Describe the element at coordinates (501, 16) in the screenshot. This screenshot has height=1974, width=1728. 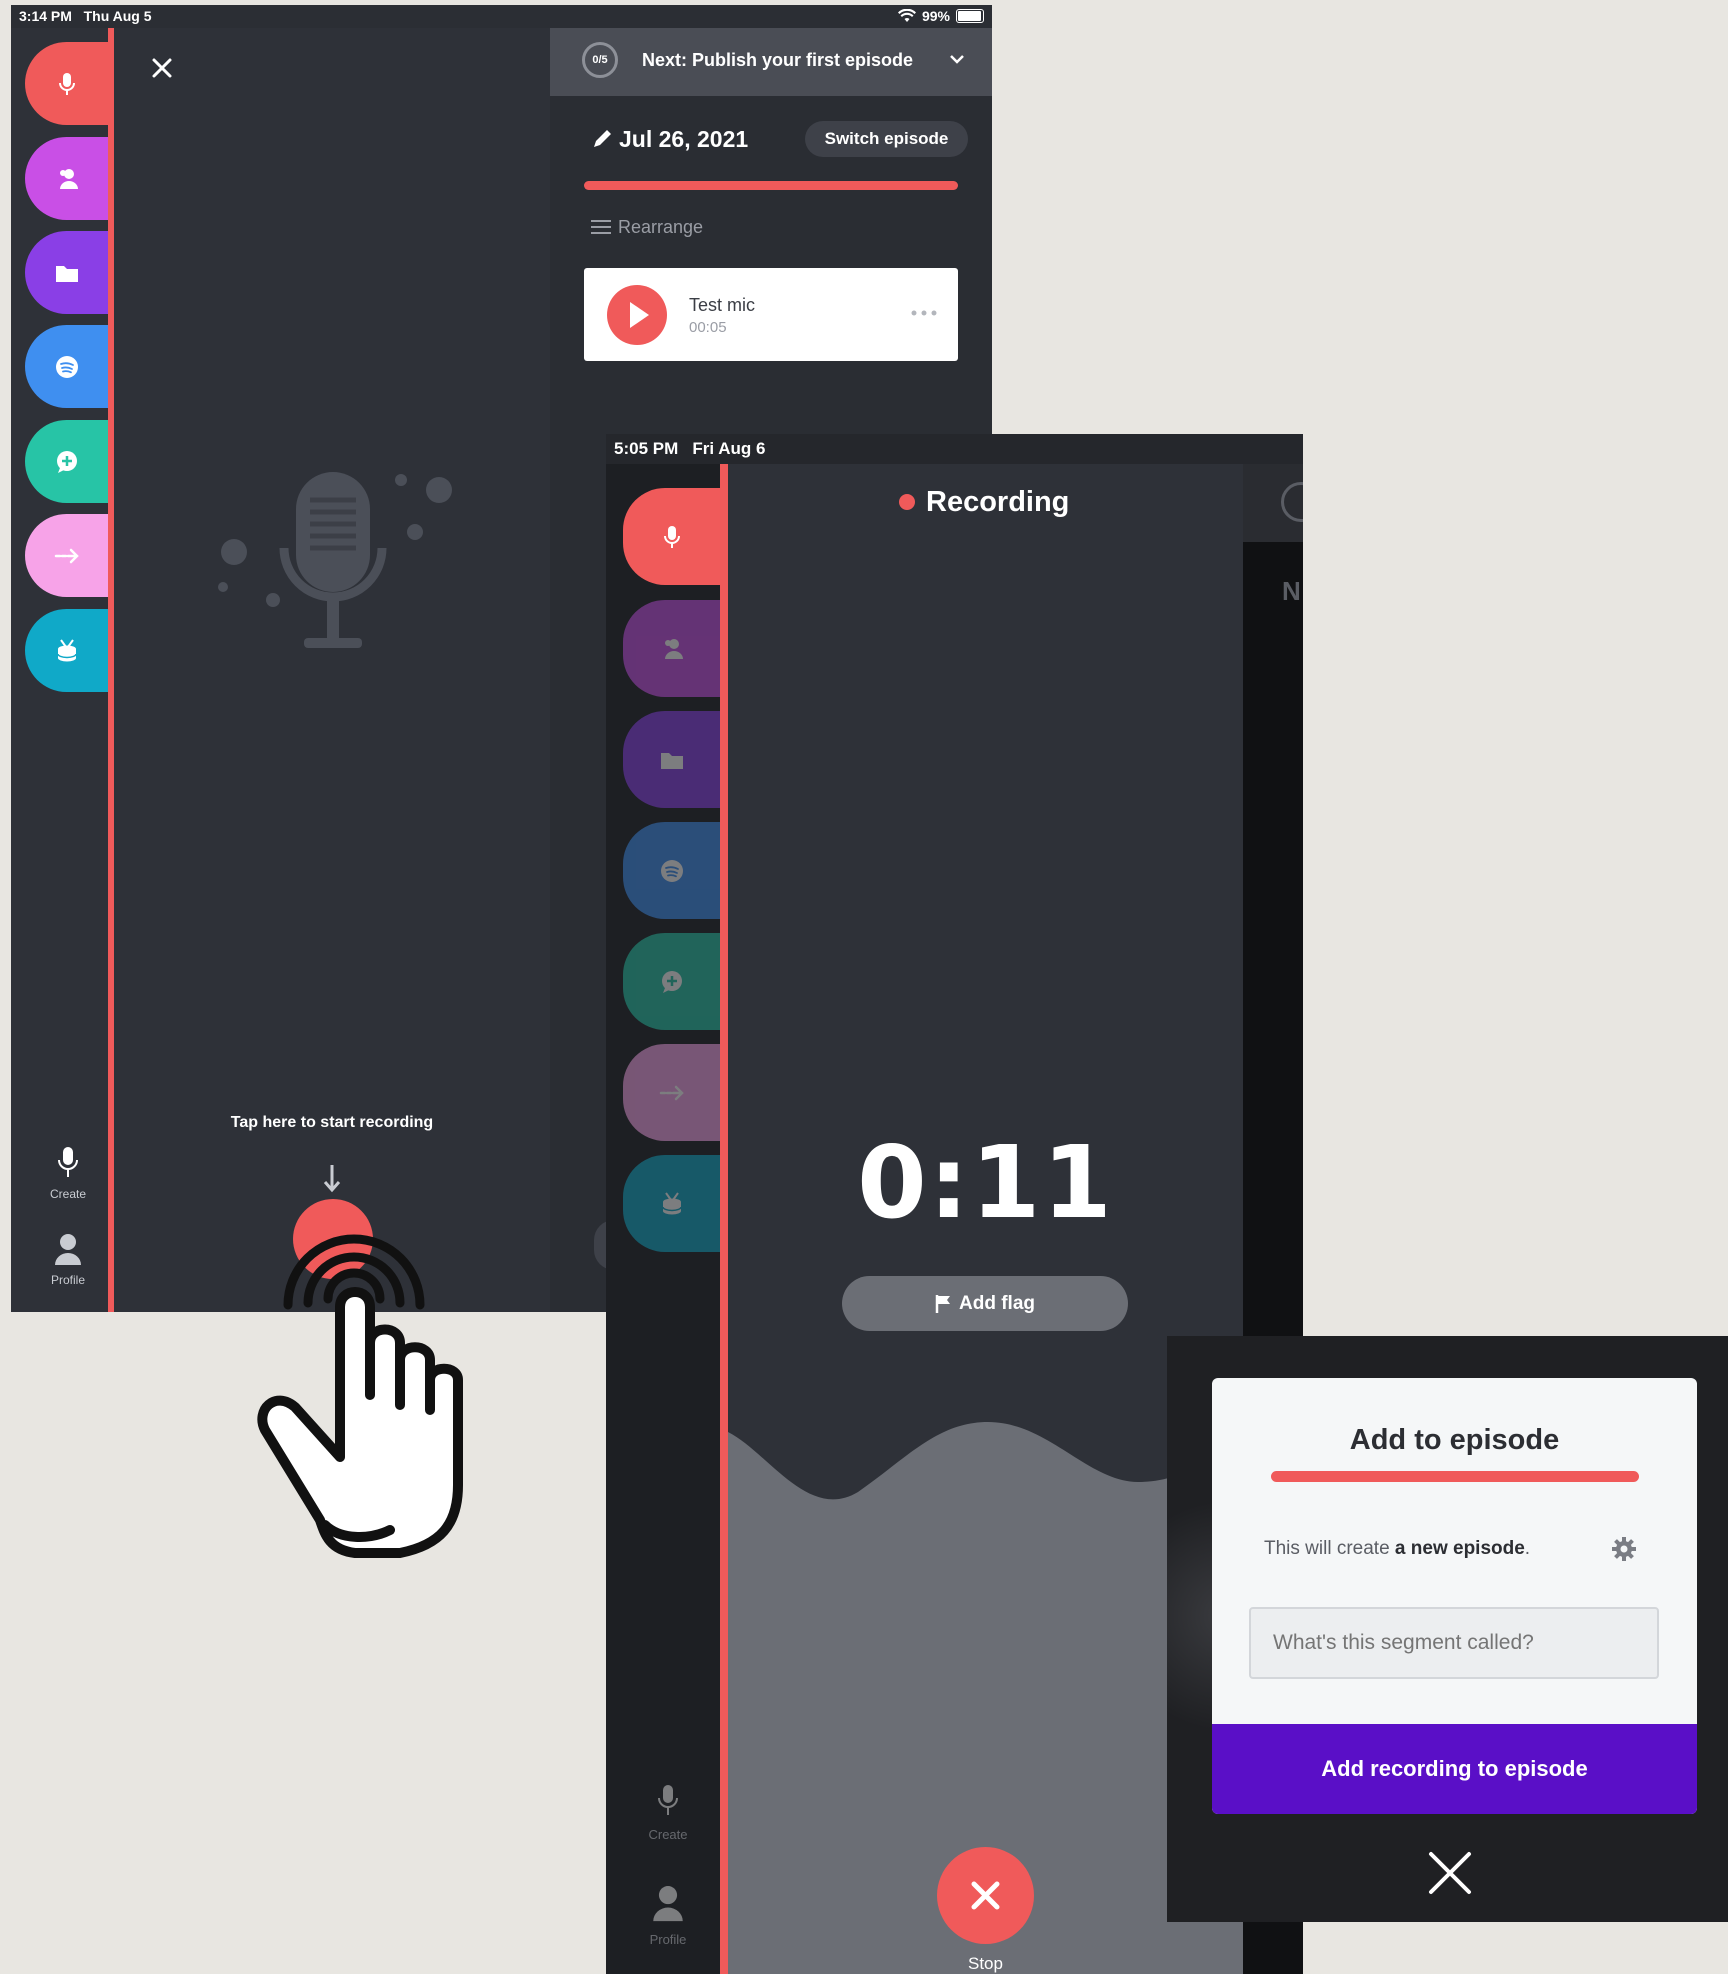
I see `status-bar: 3:14 PM Thu Aug 5 99%` at that location.